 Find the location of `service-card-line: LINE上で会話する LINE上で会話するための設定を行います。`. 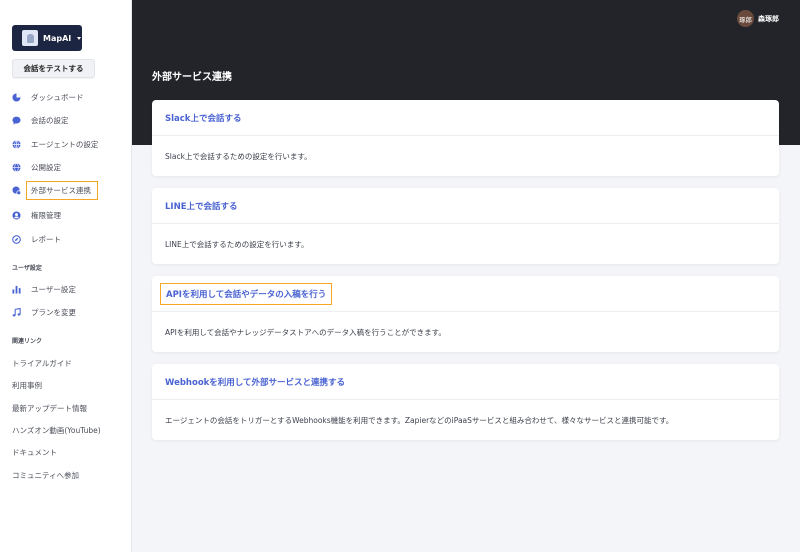

service-card-line: LINE上で会話する LINE上で会話するための設定を行います。 is located at coordinates (465, 226).